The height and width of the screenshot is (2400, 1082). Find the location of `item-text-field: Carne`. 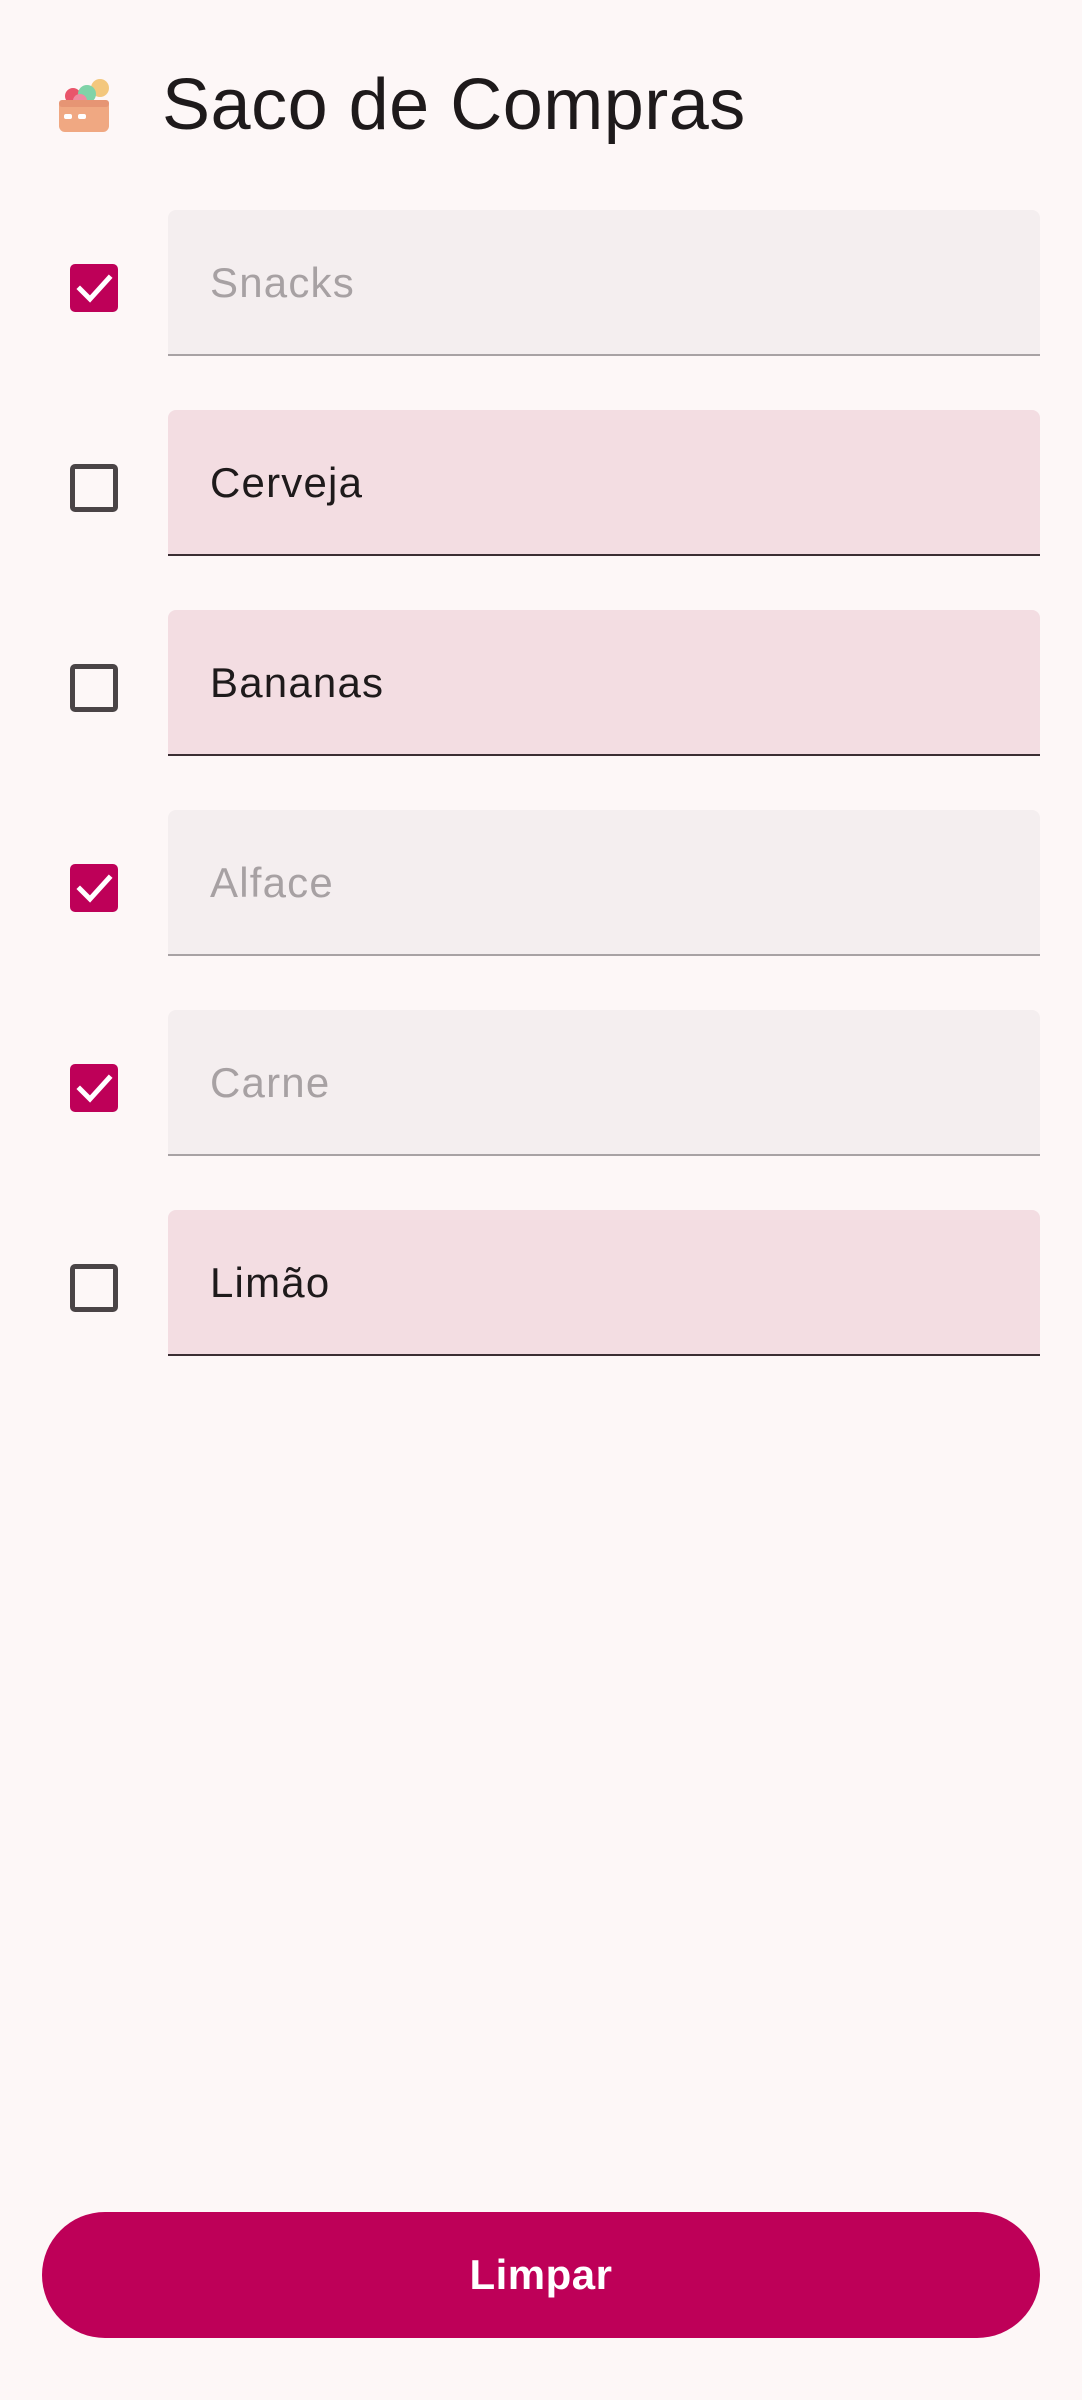

item-text-field: Carne is located at coordinates (604, 1083).